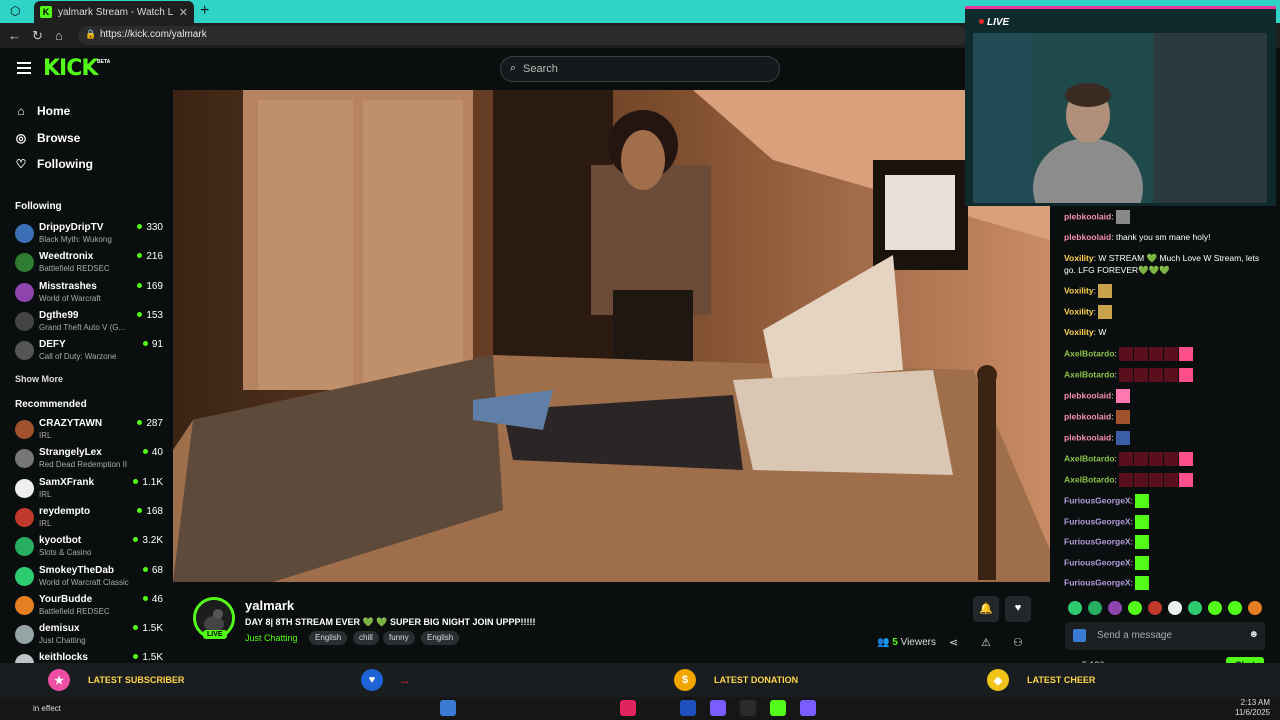 This screenshot has height=720, width=1280. Describe the element at coordinates (70, 68) in the screenshot. I see `kick-logo: KICK` at that location.